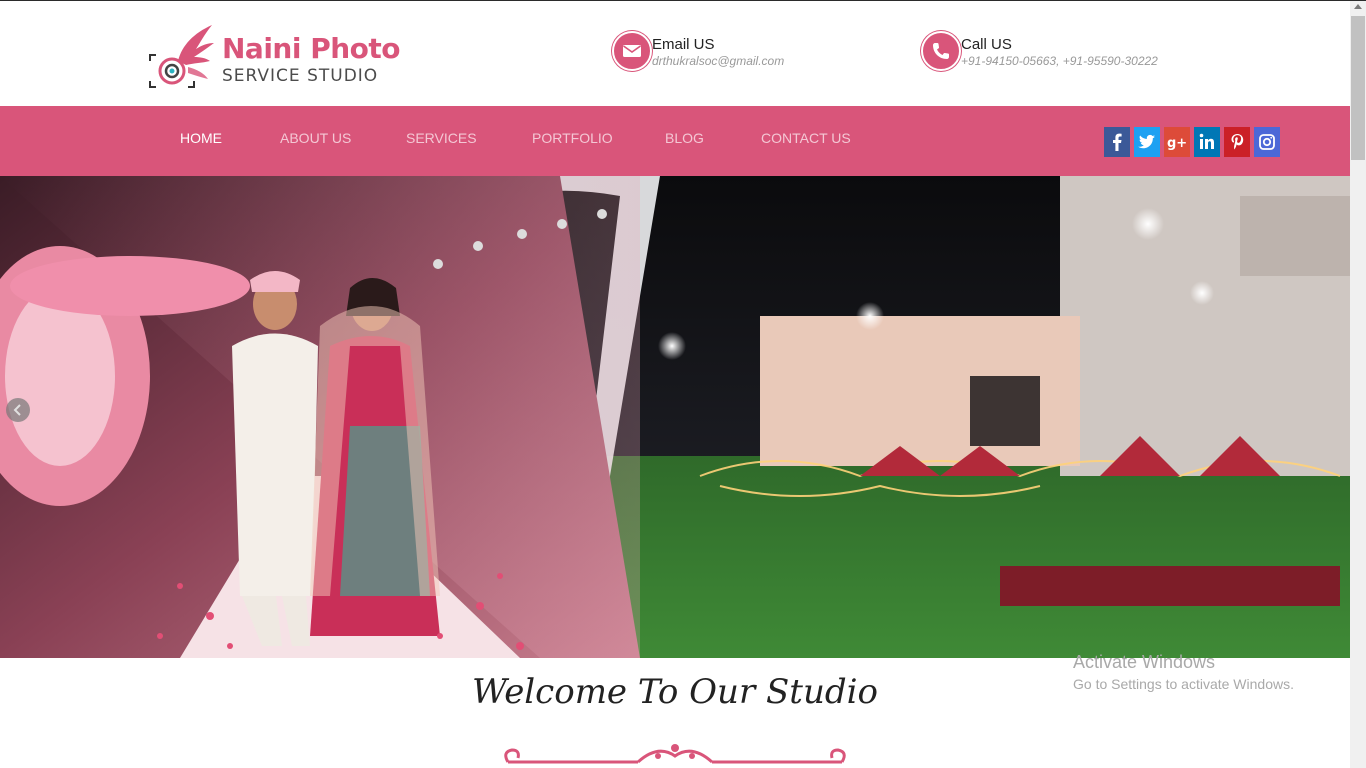 The width and height of the screenshot is (1366, 768). I want to click on google-plus-icon: g+, so click(1177, 142).